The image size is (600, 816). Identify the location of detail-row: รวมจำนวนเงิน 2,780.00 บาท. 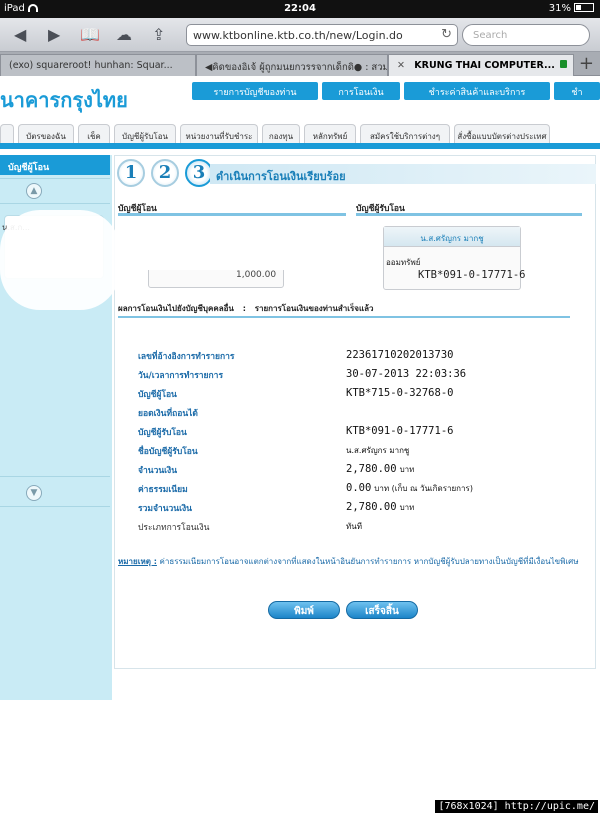
(300, 508).